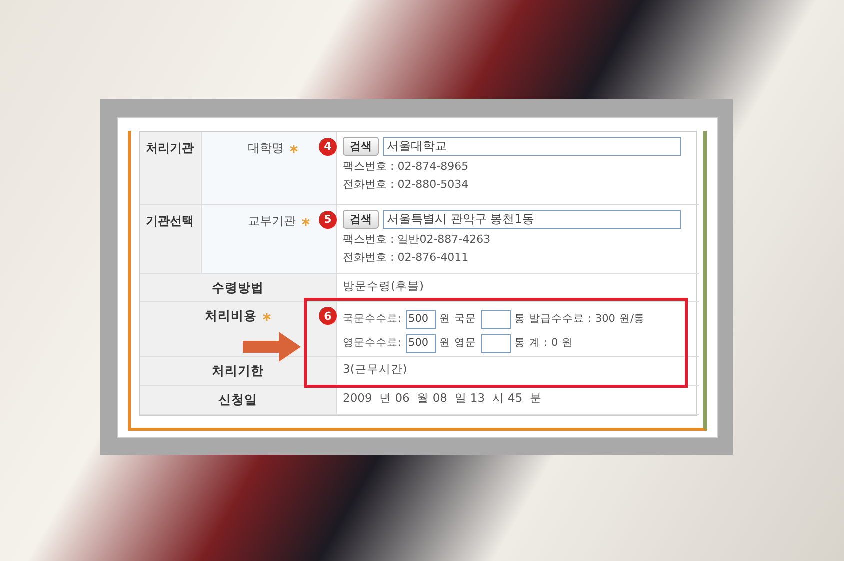 This screenshot has width=844, height=561. What do you see at coordinates (539, 343) in the screenshot?
I see `fee-text: 계 :` at bounding box center [539, 343].